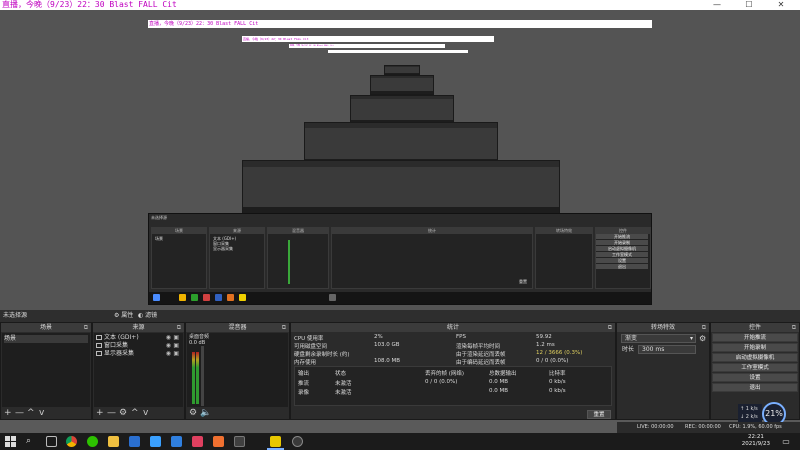 This screenshot has height=450, width=800. I want to click on nested-meter, so click(289, 262).